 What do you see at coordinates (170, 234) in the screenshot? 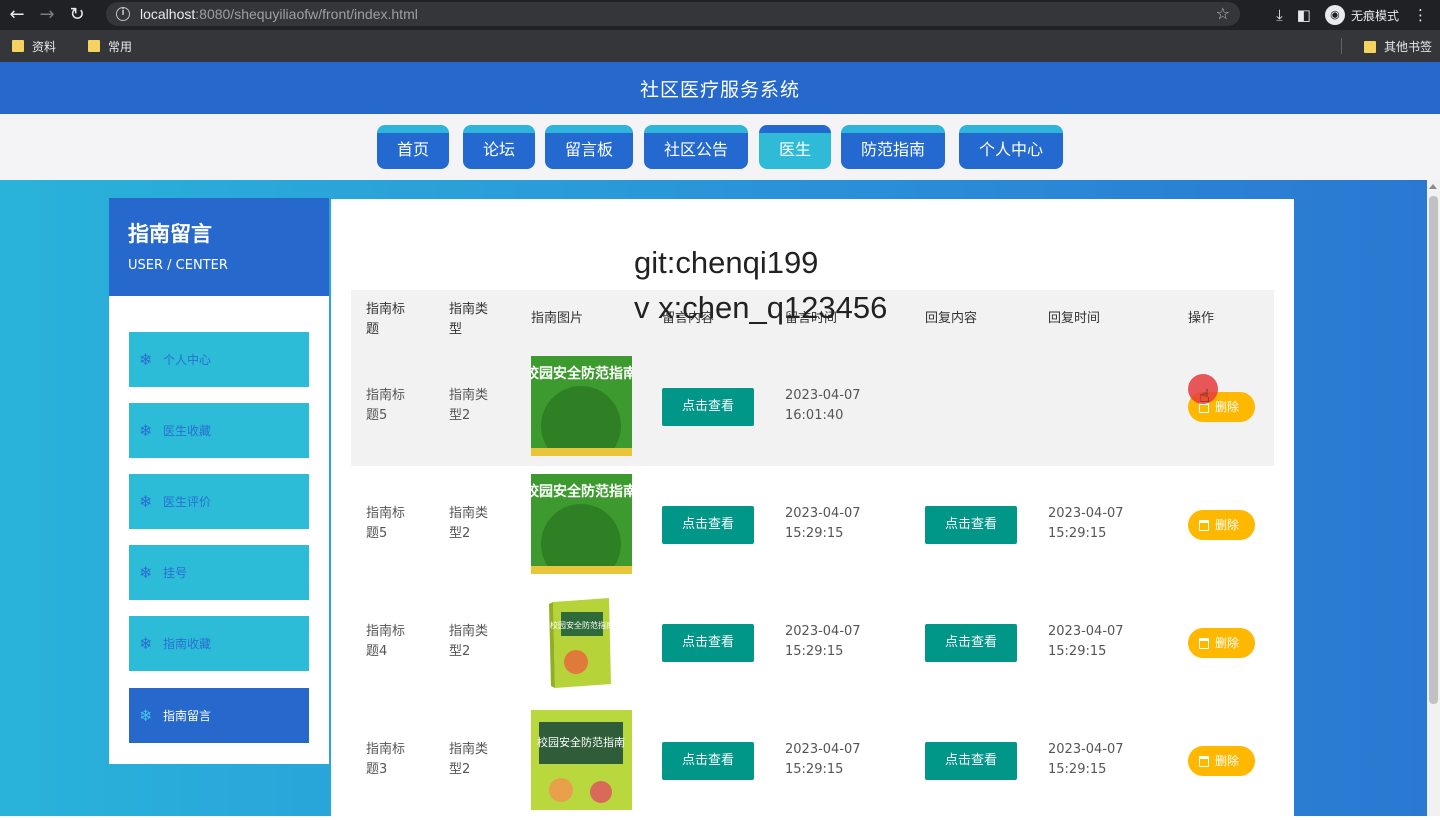
I see `sidebar-title: 指南留言` at bounding box center [170, 234].